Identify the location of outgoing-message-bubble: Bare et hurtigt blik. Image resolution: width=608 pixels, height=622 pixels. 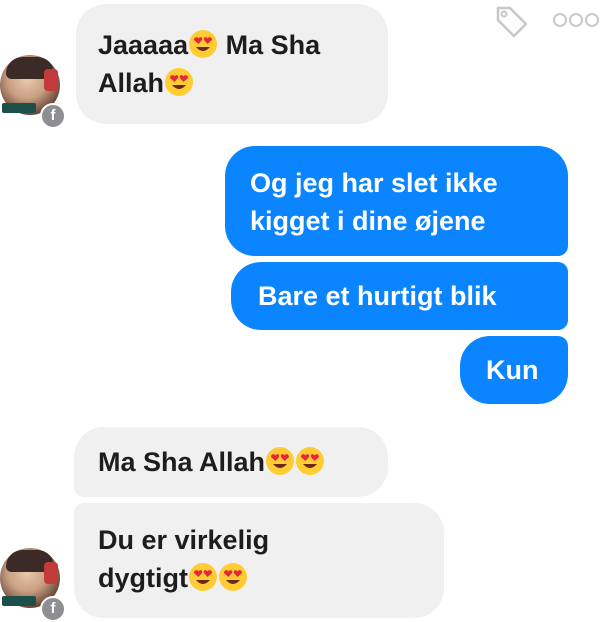
(399, 296).